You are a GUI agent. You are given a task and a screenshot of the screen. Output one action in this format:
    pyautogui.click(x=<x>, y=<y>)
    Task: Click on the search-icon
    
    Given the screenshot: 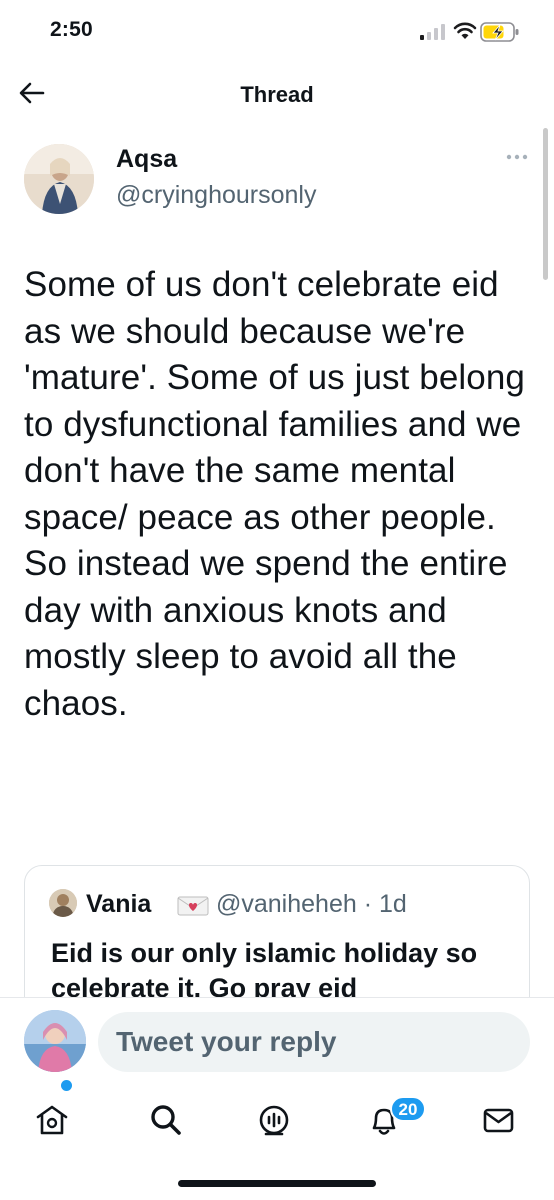 What is the action you would take?
    pyautogui.click(x=166, y=1120)
    